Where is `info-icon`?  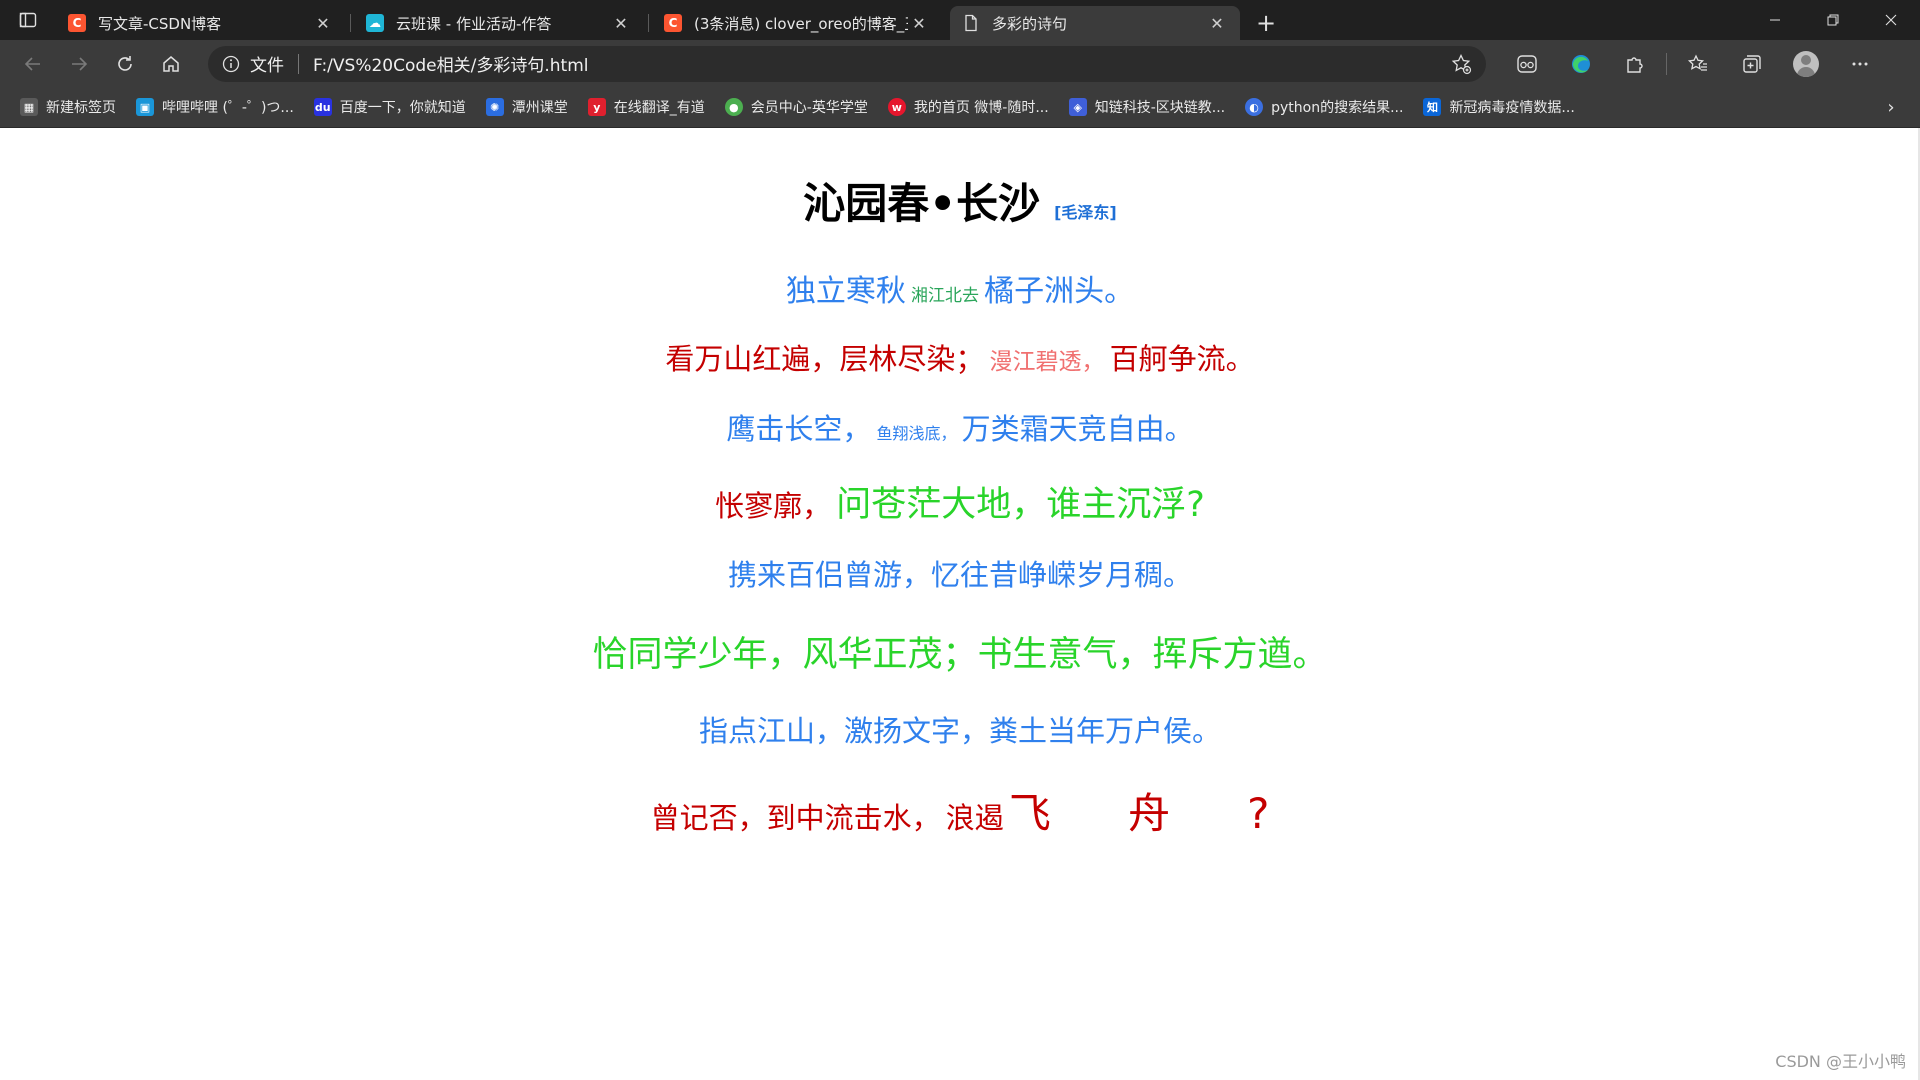
info-icon is located at coordinates (231, 64).